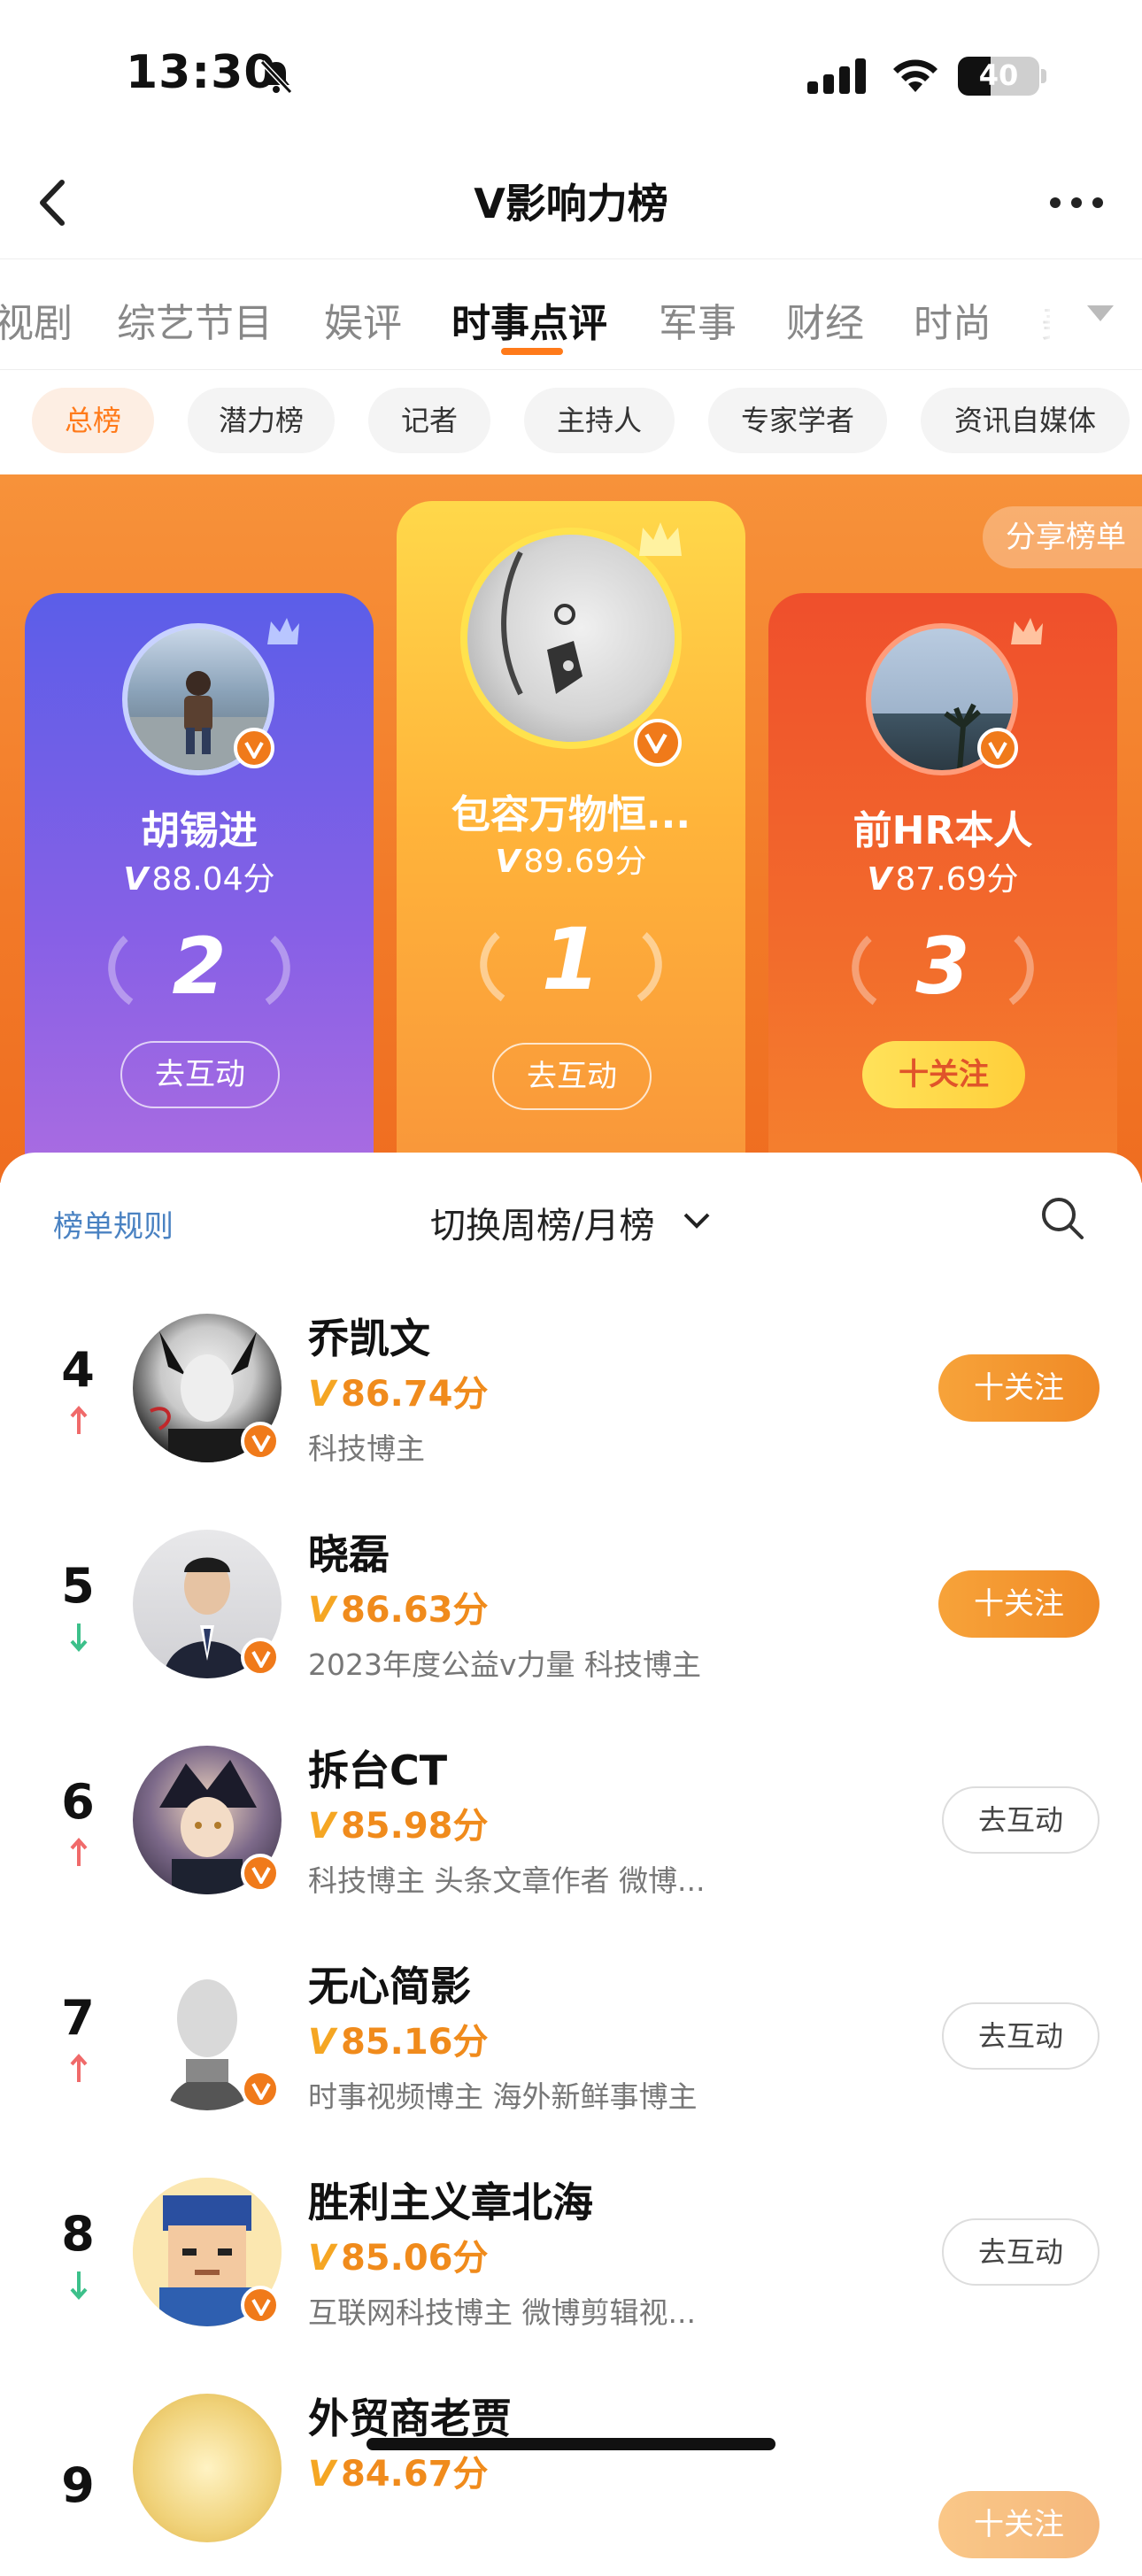 The image size is (1142, 2576). I want to click on user-name: 胜利主义章北海, so click(450, 2202).